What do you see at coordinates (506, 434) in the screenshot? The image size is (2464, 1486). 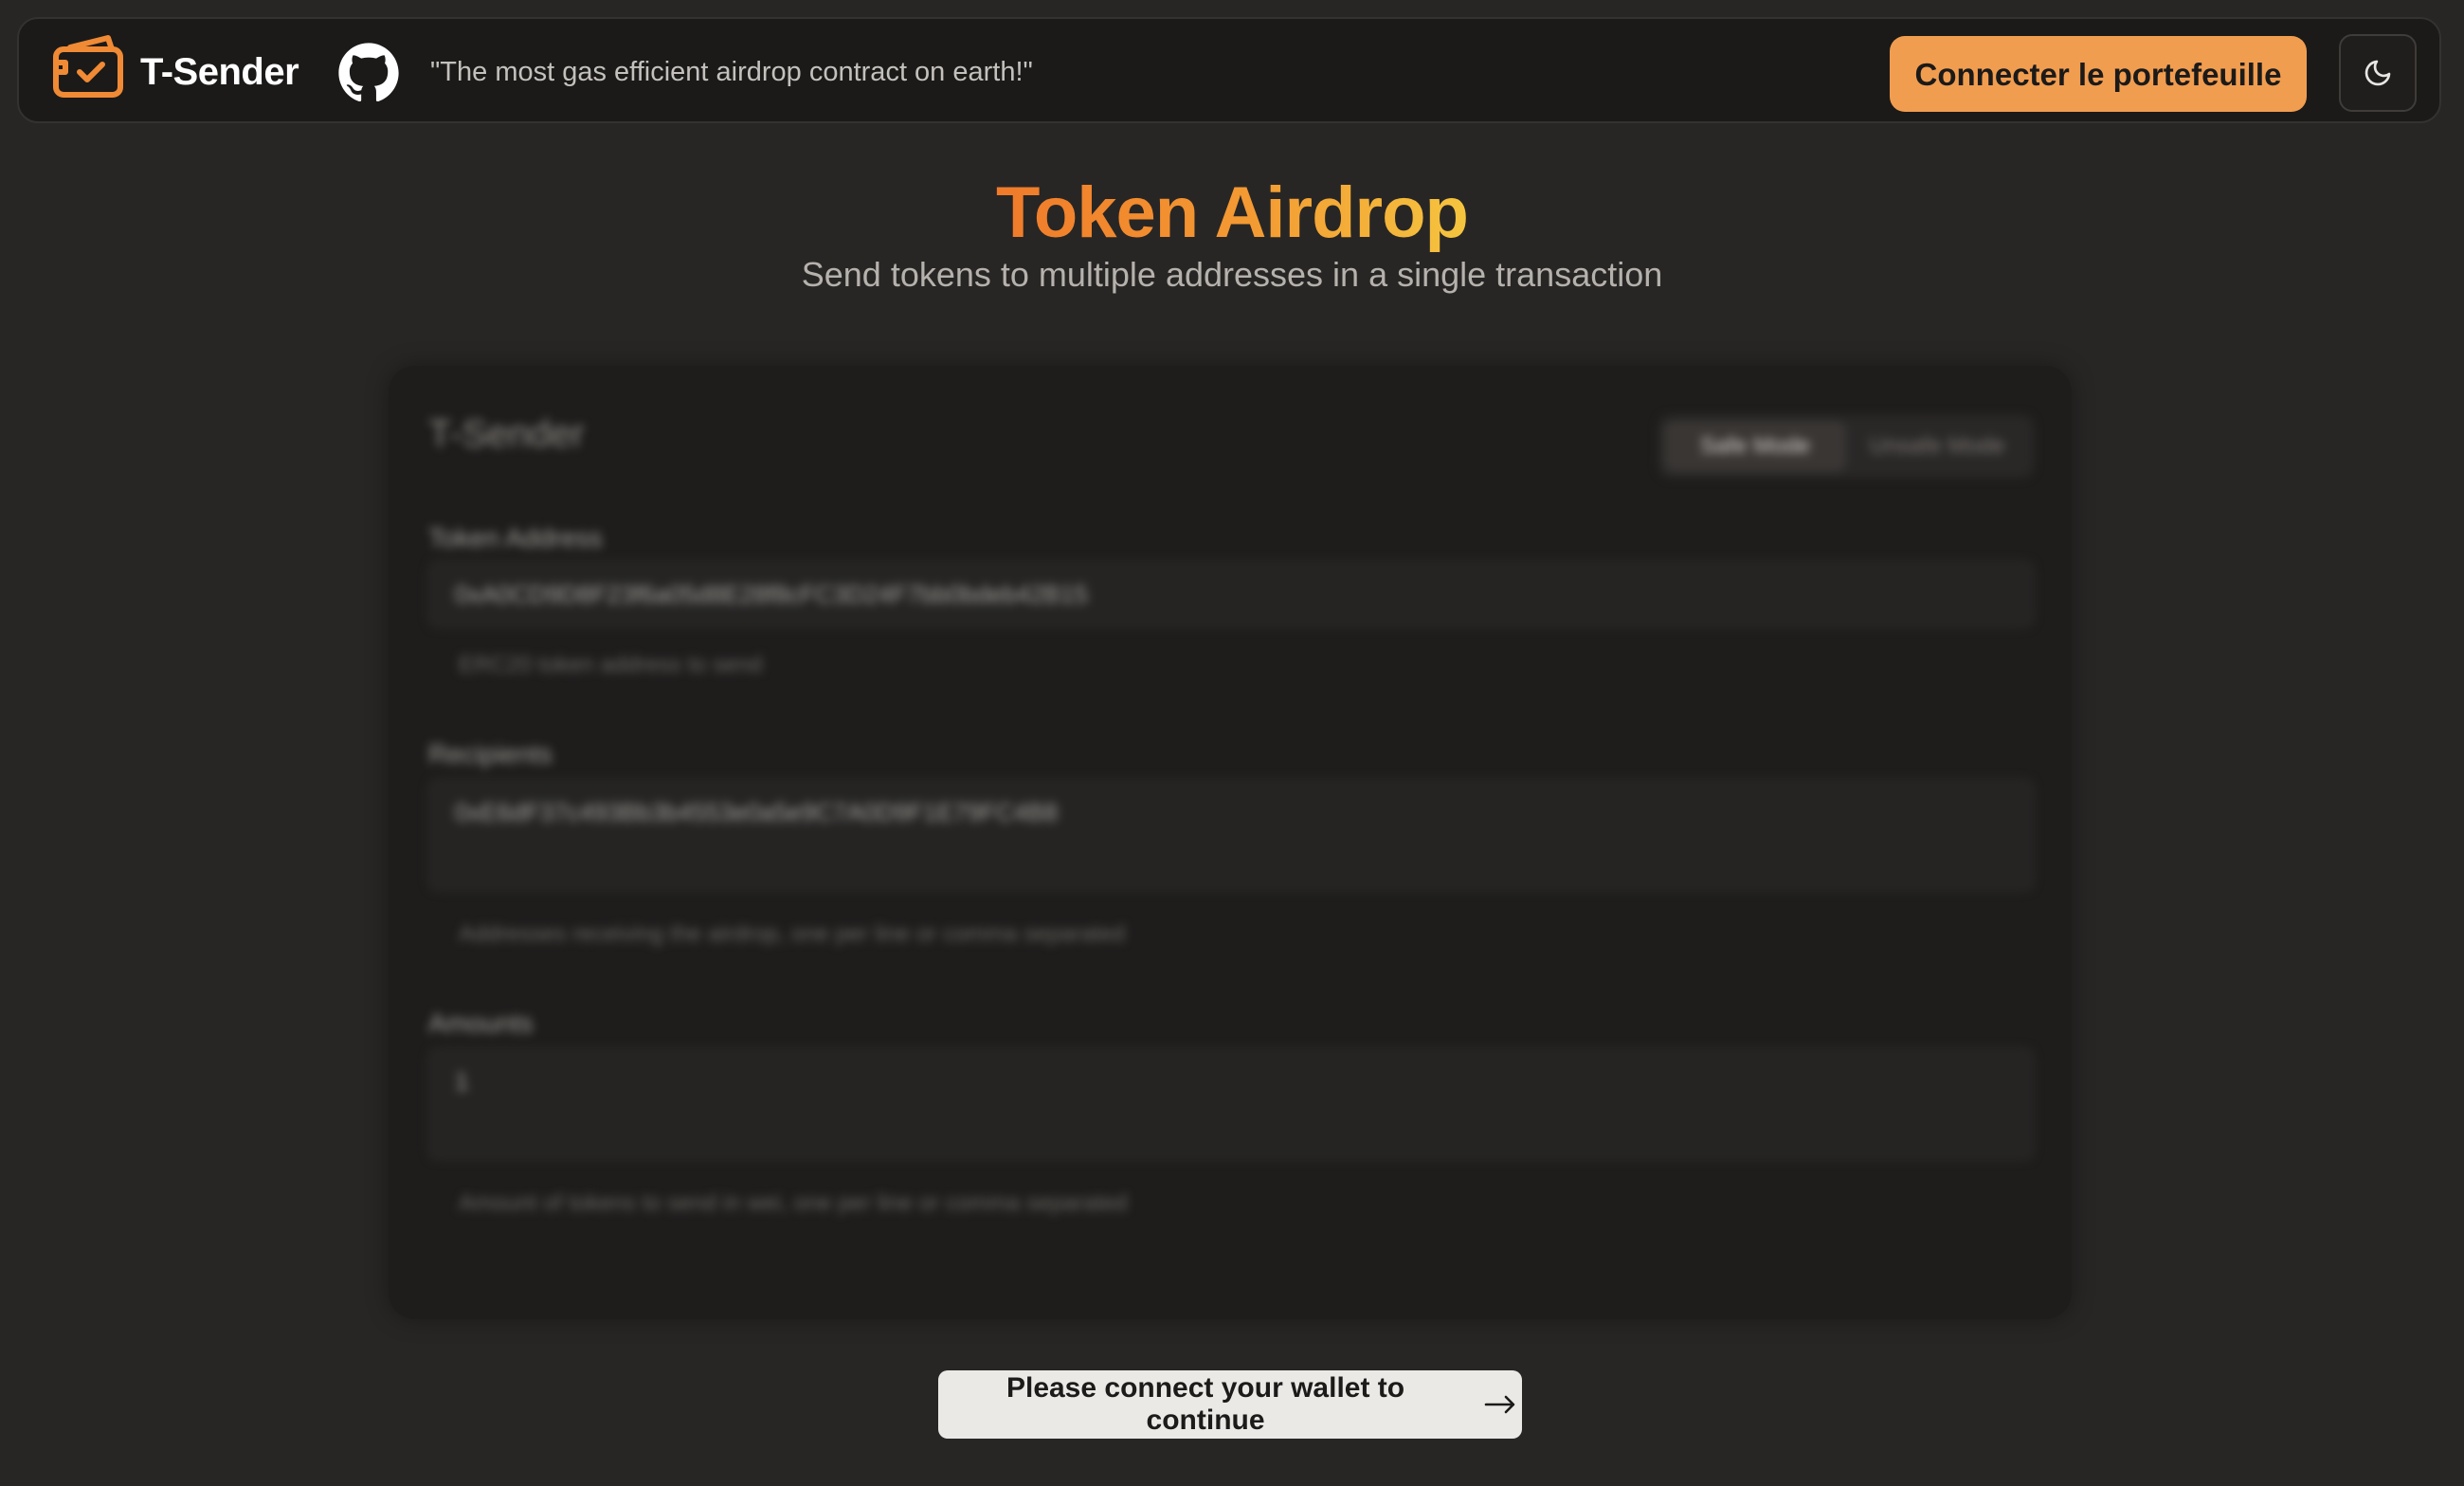 I see `form-title: T-Sender` at bounding box center [506, 434].